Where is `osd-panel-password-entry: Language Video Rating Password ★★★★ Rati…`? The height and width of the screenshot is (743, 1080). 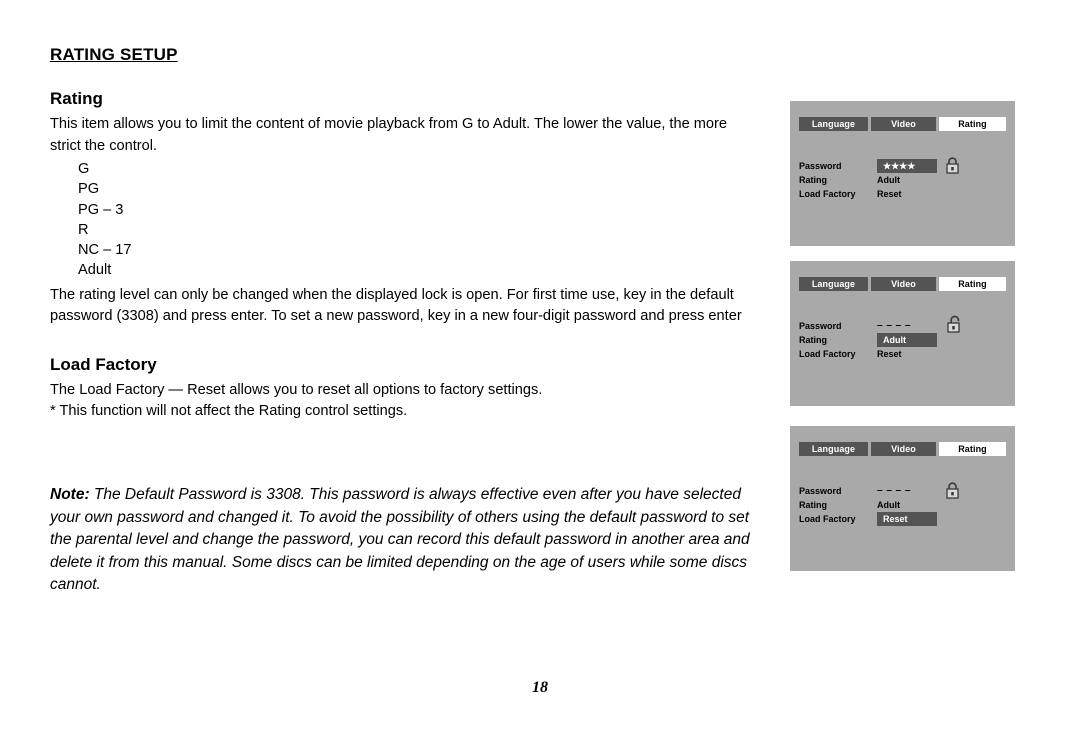
osd-panel-password-entry: Language Video Rating Password ★★★★ Rati… is located at coordinates (902, 173).